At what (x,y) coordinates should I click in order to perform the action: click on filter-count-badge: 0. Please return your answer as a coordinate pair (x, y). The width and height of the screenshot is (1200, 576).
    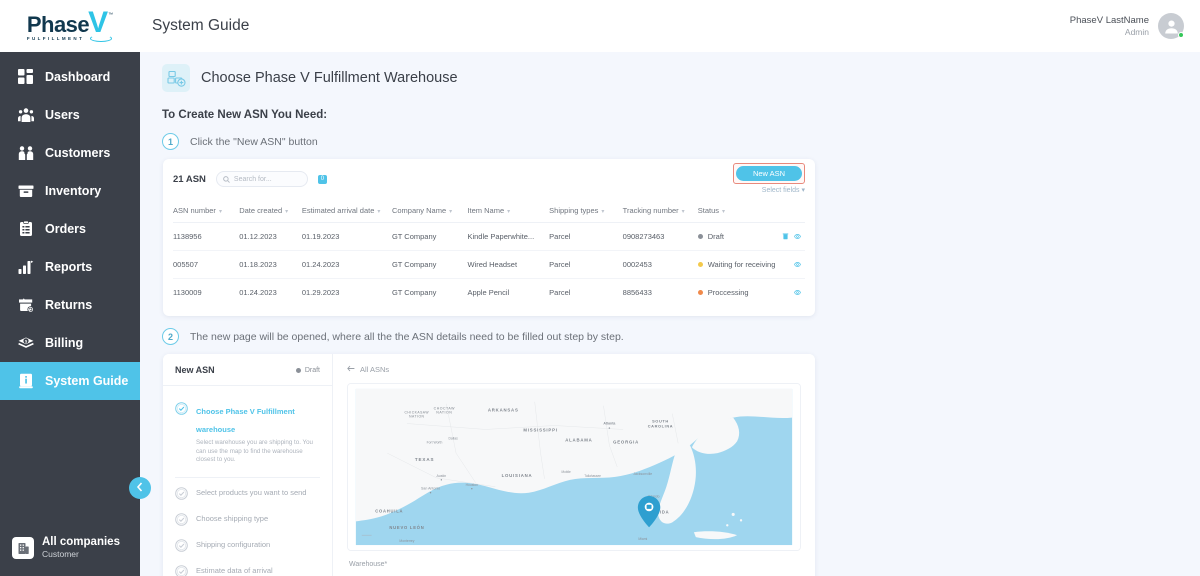
    Looking at the image, I should click on (322, 179).